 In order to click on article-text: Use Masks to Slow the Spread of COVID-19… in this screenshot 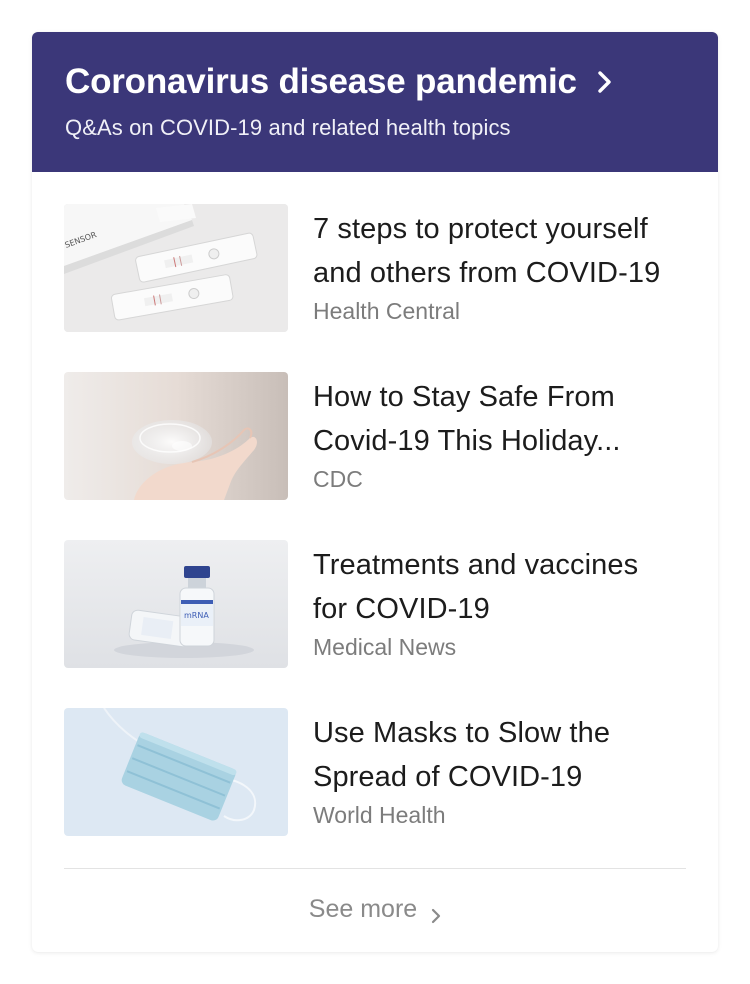, I will do `click(461, 772)`.